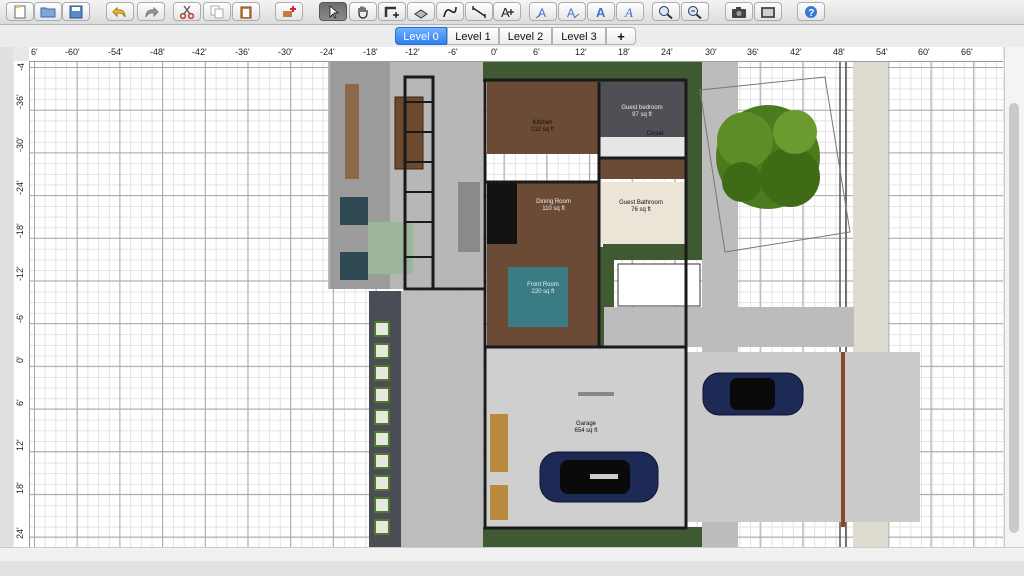  I want to click on hand-icon, so click(363, 12).